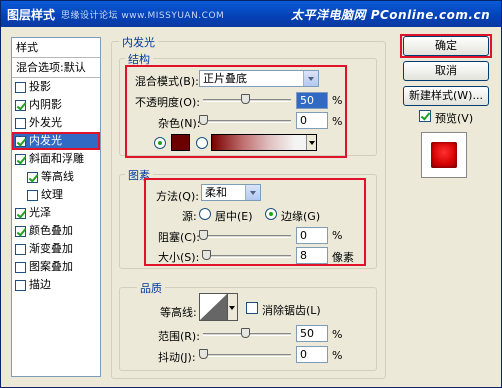  Describe the element at coordinates (247, 121) in the screenshot. I see `noise-slider-track` at that location.